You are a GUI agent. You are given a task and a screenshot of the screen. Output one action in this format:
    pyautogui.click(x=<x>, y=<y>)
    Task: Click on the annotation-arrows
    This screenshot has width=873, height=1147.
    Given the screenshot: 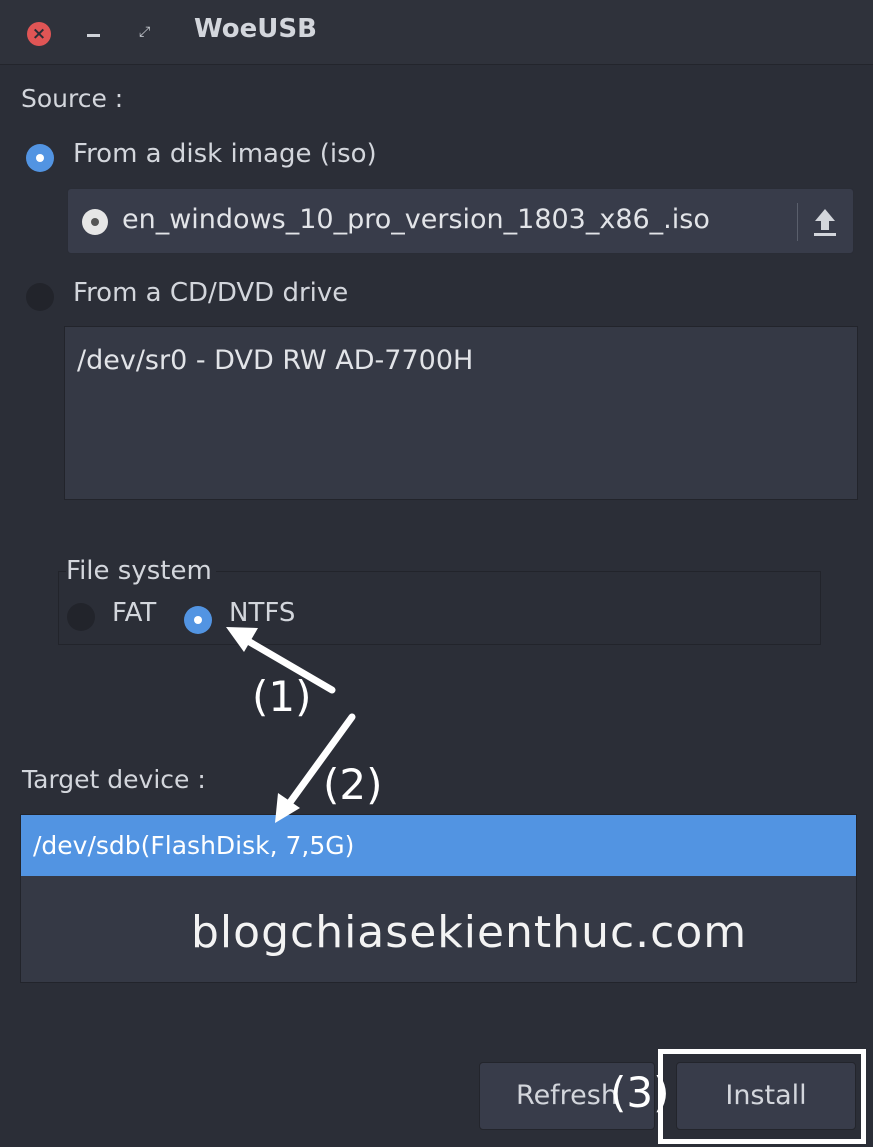 What is the action you would take?
    pyautogui.click(x=291, y=725)
    